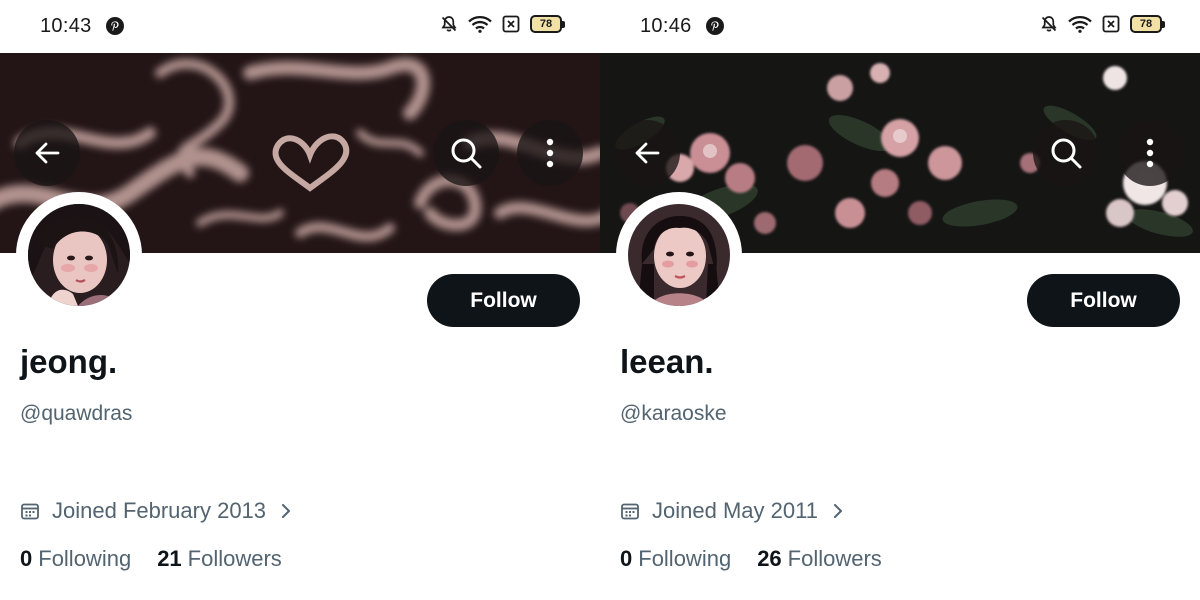 The height and width of the screenshot is (600, 1200). I want to click on profile-handle: @quawdras, so click(76, 413).